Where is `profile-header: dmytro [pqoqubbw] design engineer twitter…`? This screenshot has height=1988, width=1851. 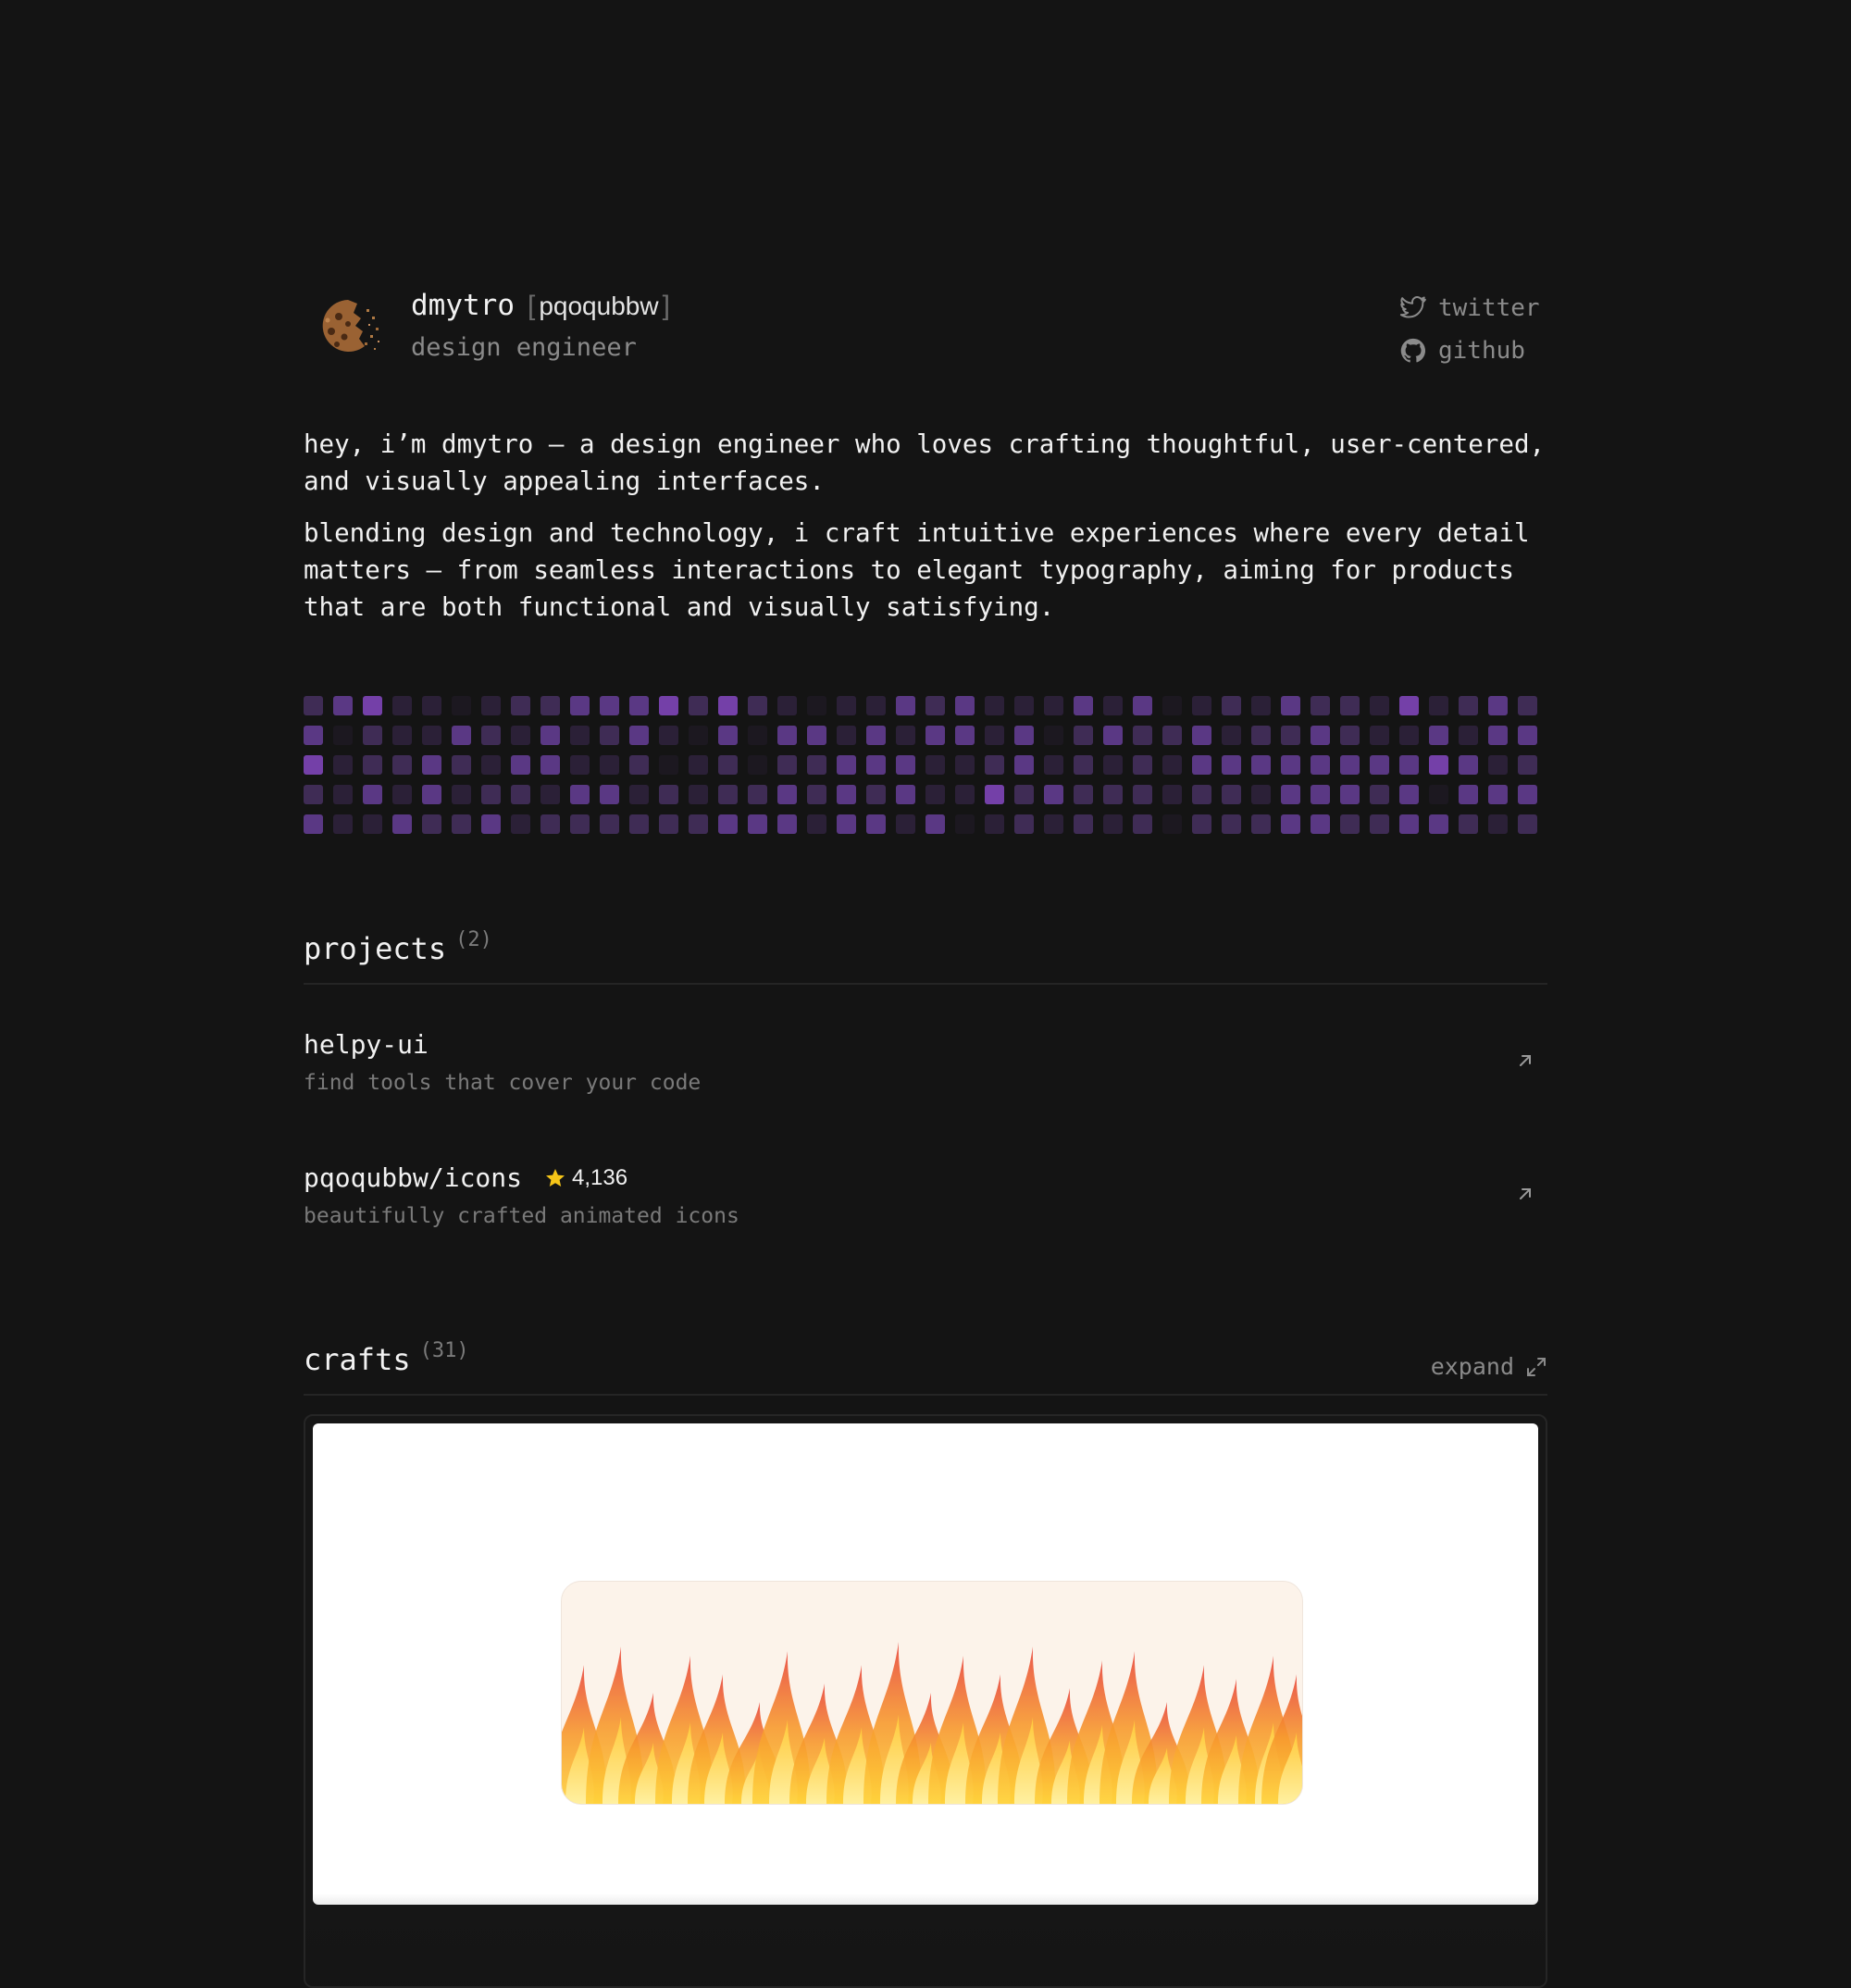 profile-header: dmytro [pqoqubbw] design engineer twitter… is located at coordinates (925, 328).